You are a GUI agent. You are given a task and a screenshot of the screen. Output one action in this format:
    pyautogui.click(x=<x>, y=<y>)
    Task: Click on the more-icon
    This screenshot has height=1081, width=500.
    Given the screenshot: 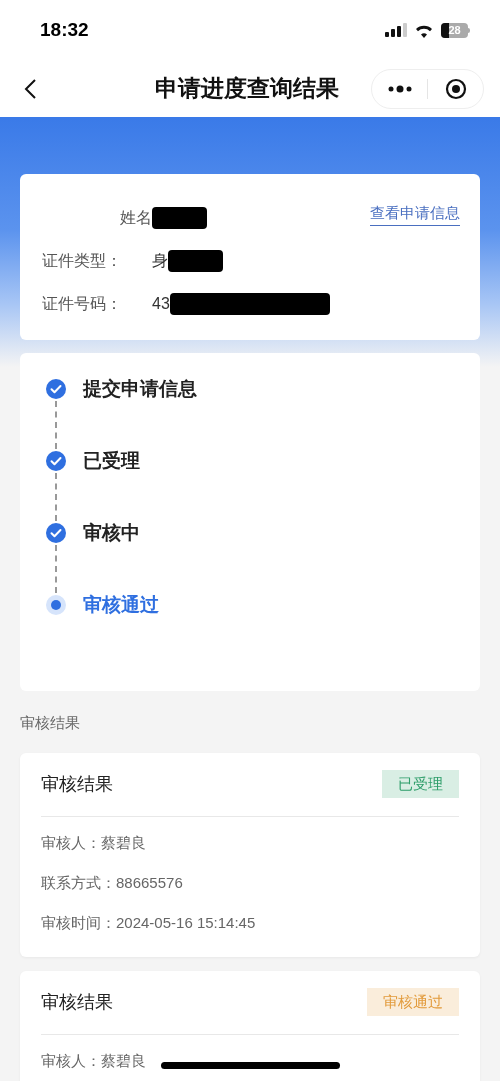 What is the action you would take?
    pyautogui.click(x=399, y=88)
    